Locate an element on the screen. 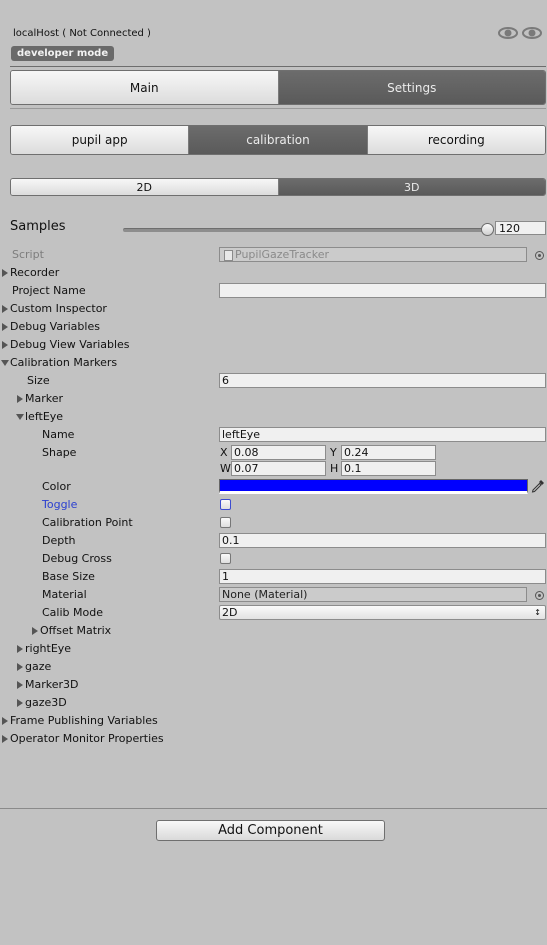 The height and width of the screenshot is (945, 547). name-input: leftEye is located at coordinates (382, 434).